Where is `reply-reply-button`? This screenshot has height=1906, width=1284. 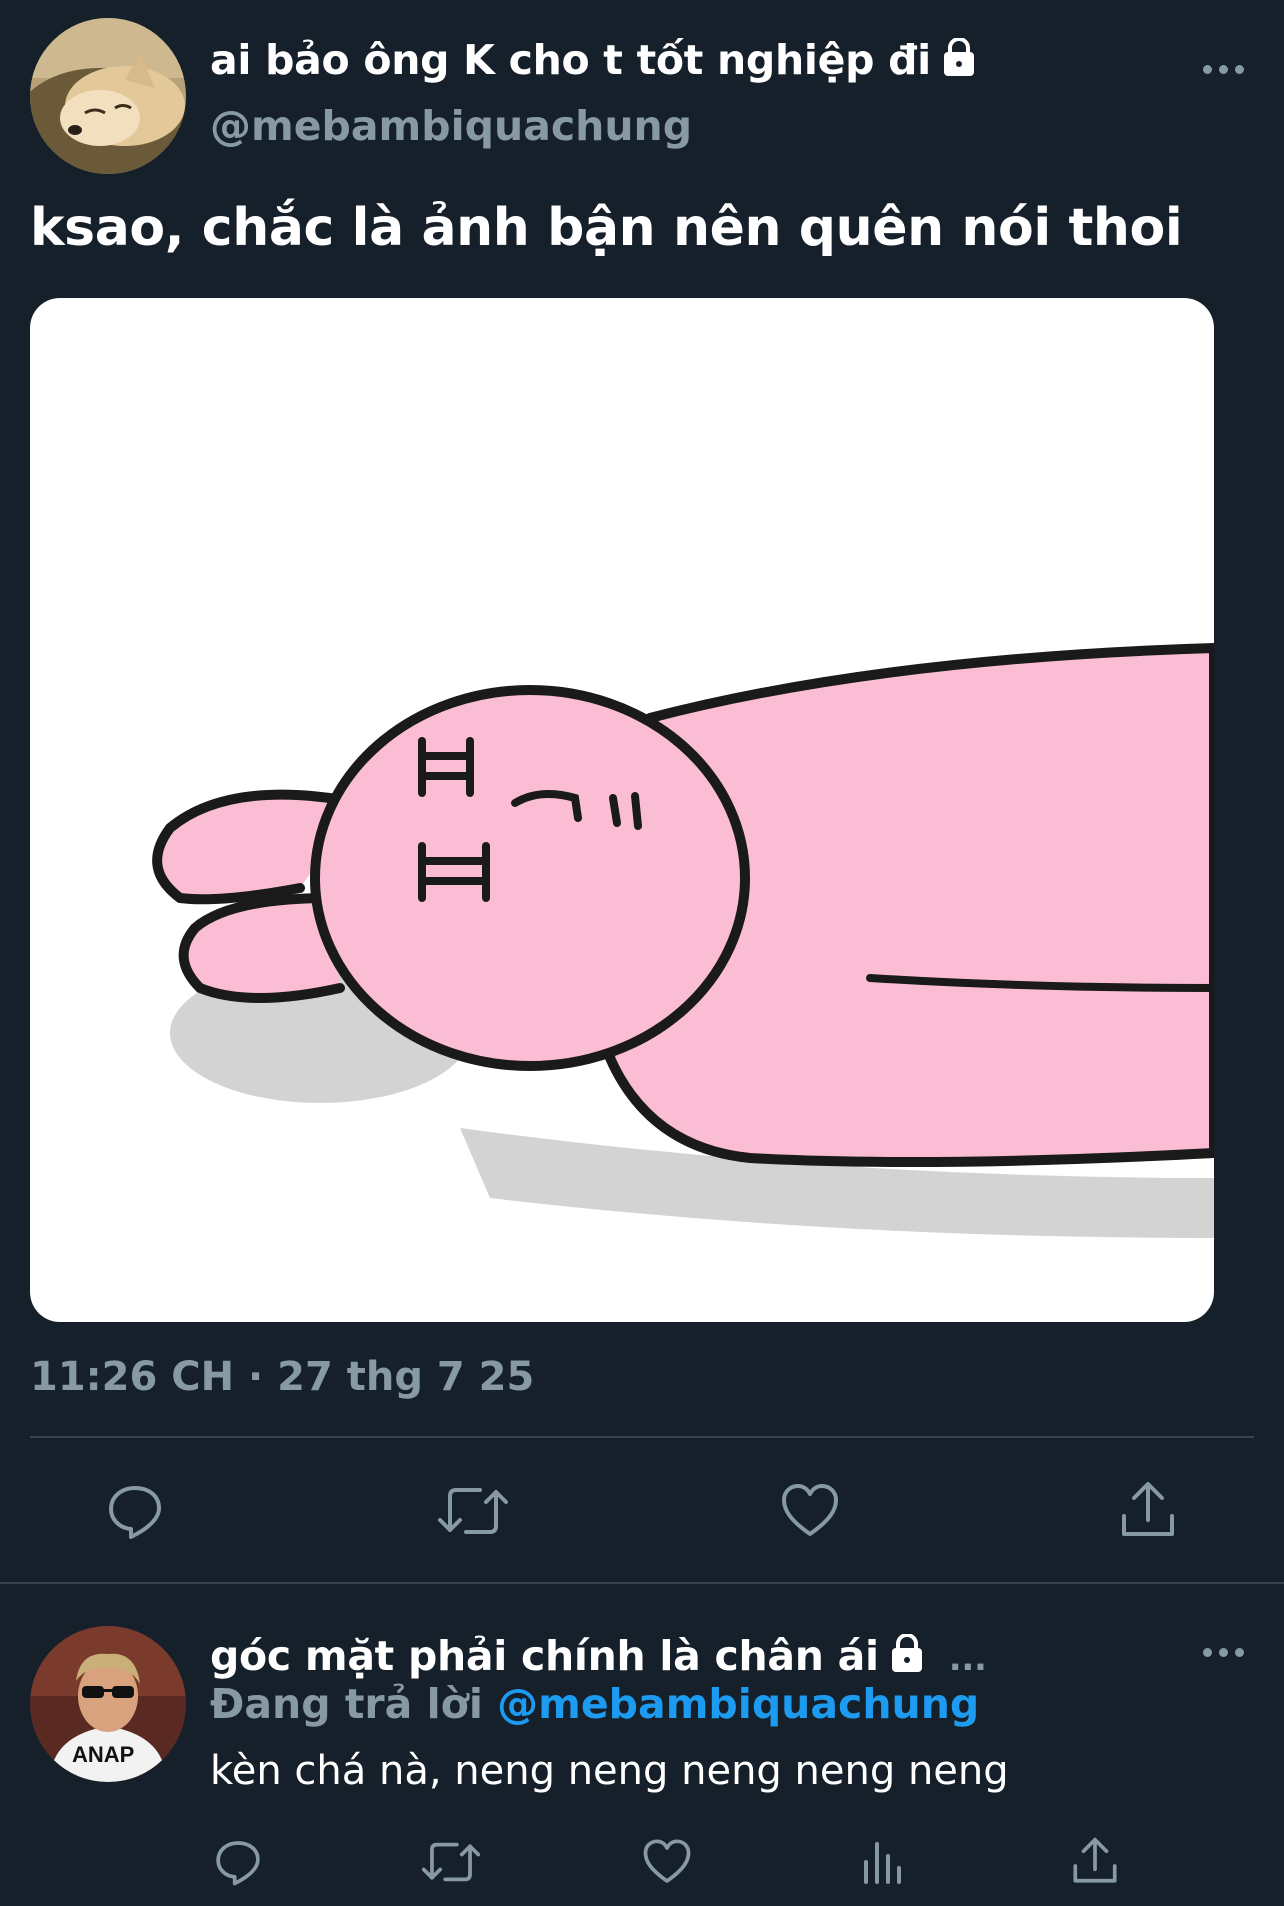 reply-reply-button is located at coordinates (238, 1862).